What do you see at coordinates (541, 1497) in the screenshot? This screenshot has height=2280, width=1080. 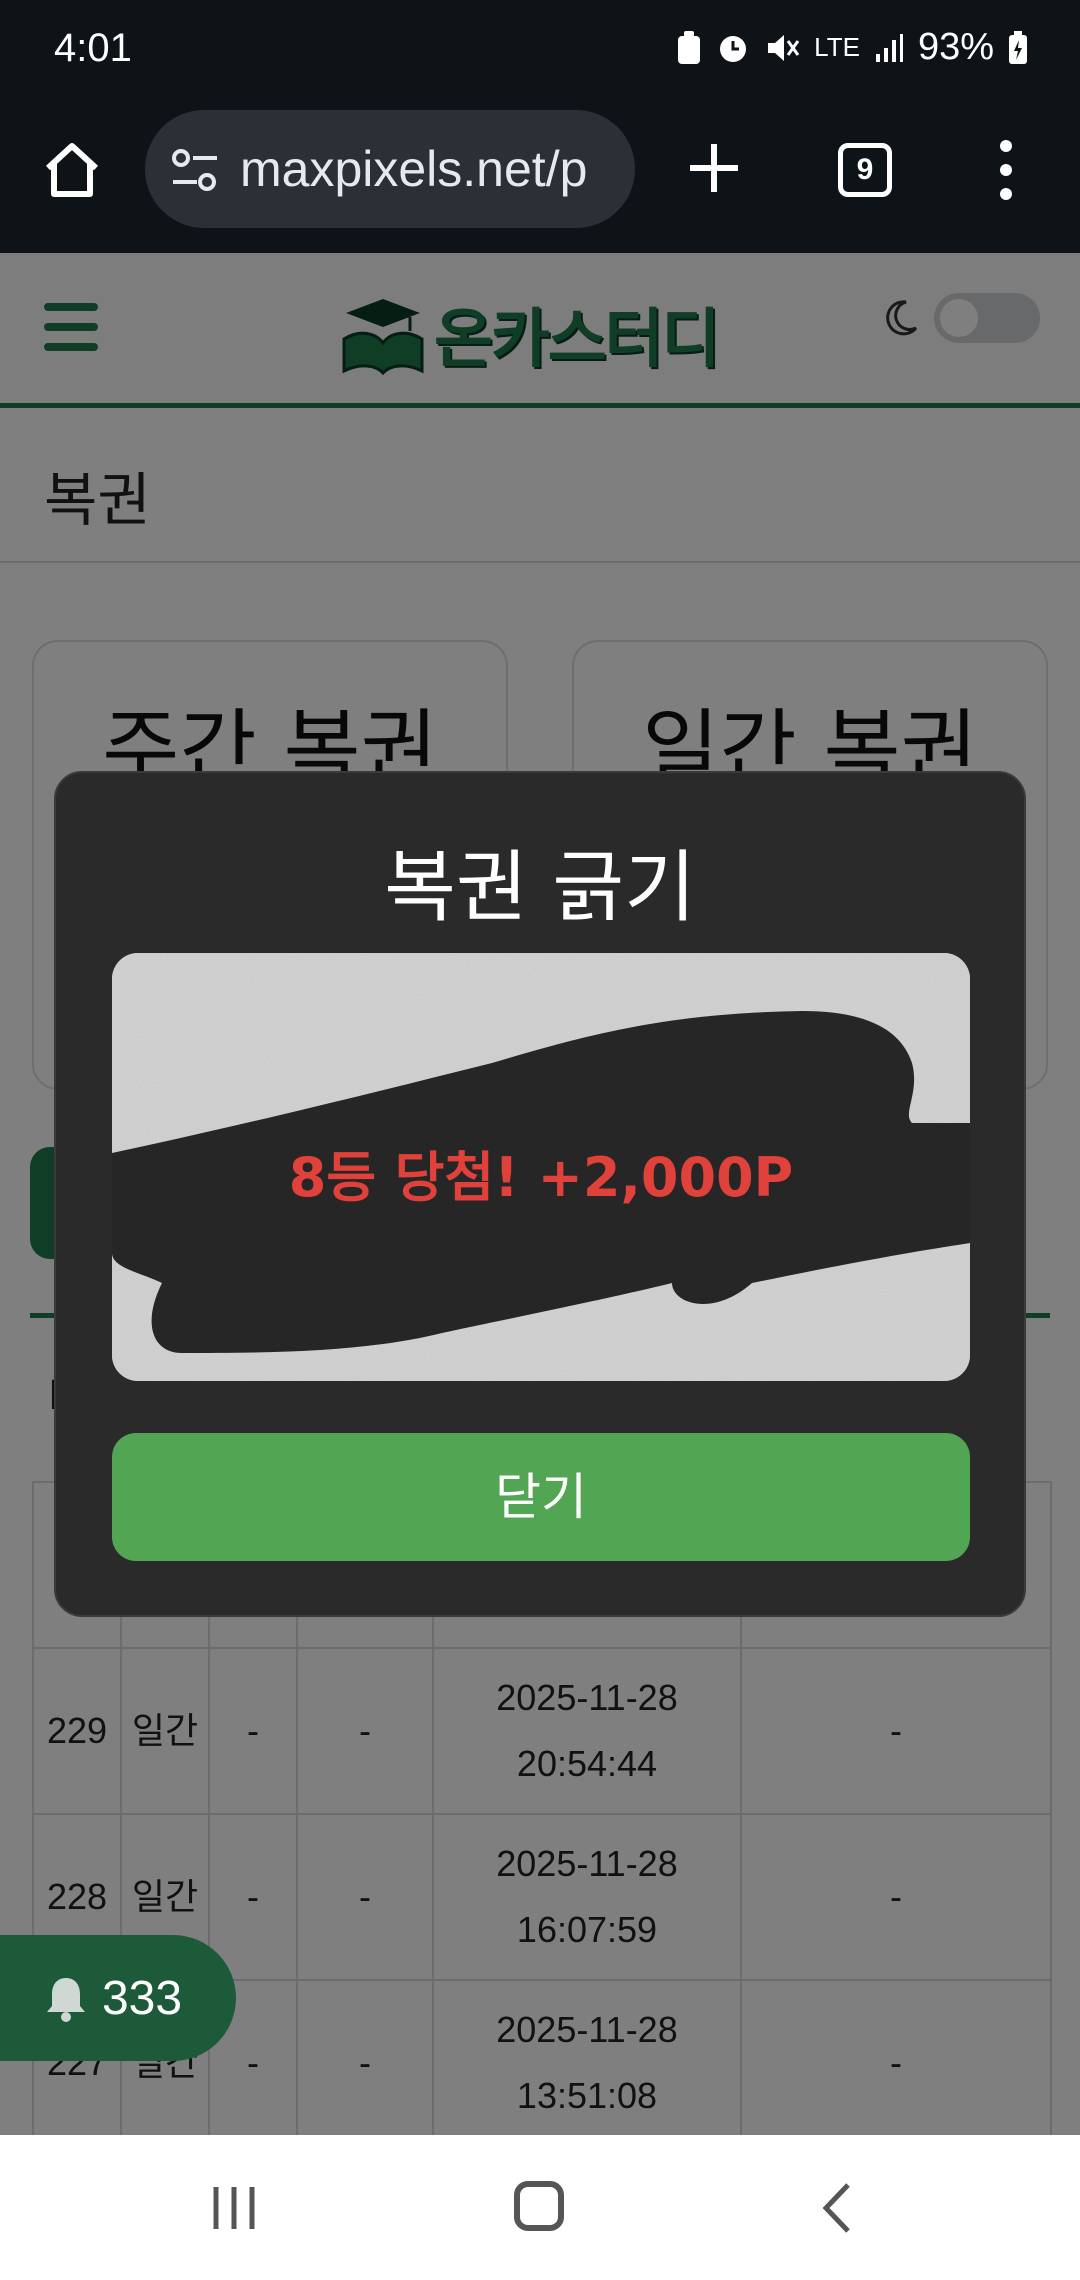 I see `close-button: 닫기` at bounding box center [541, 1497].